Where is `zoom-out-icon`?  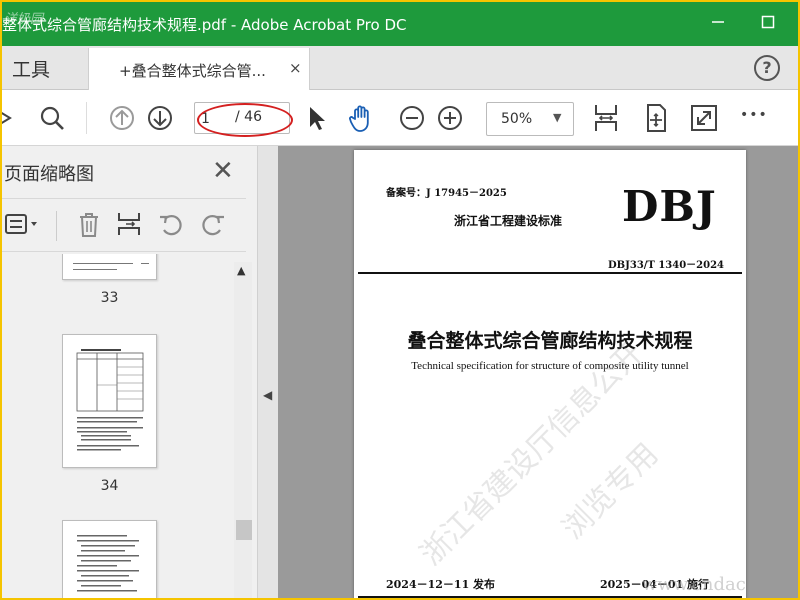
zoom-out-icon is located at coordinates (412, 118).